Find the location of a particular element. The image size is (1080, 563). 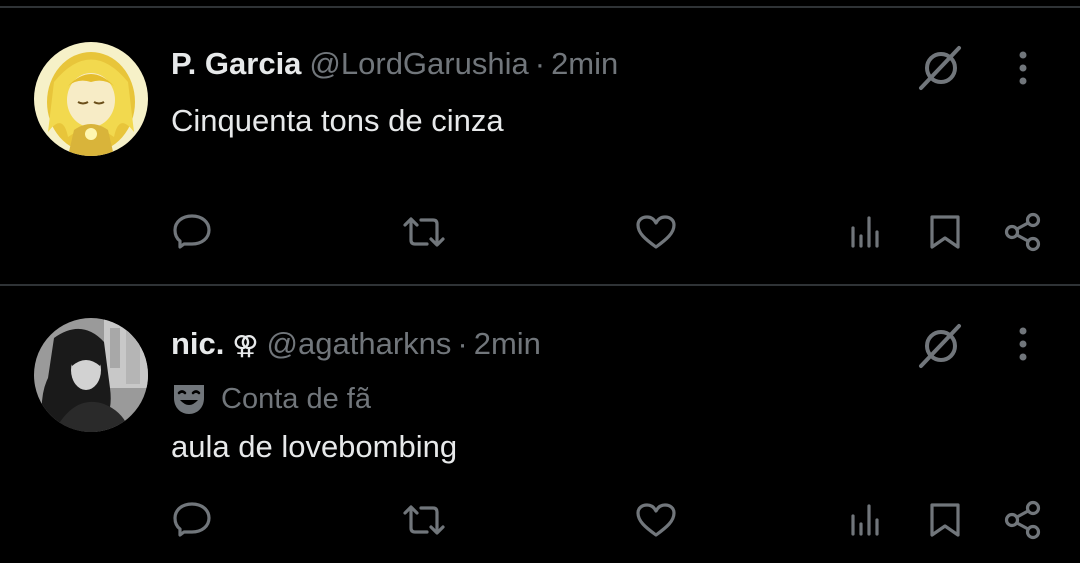

profile-badge: ⚢ is located at coordinates (245, 345).